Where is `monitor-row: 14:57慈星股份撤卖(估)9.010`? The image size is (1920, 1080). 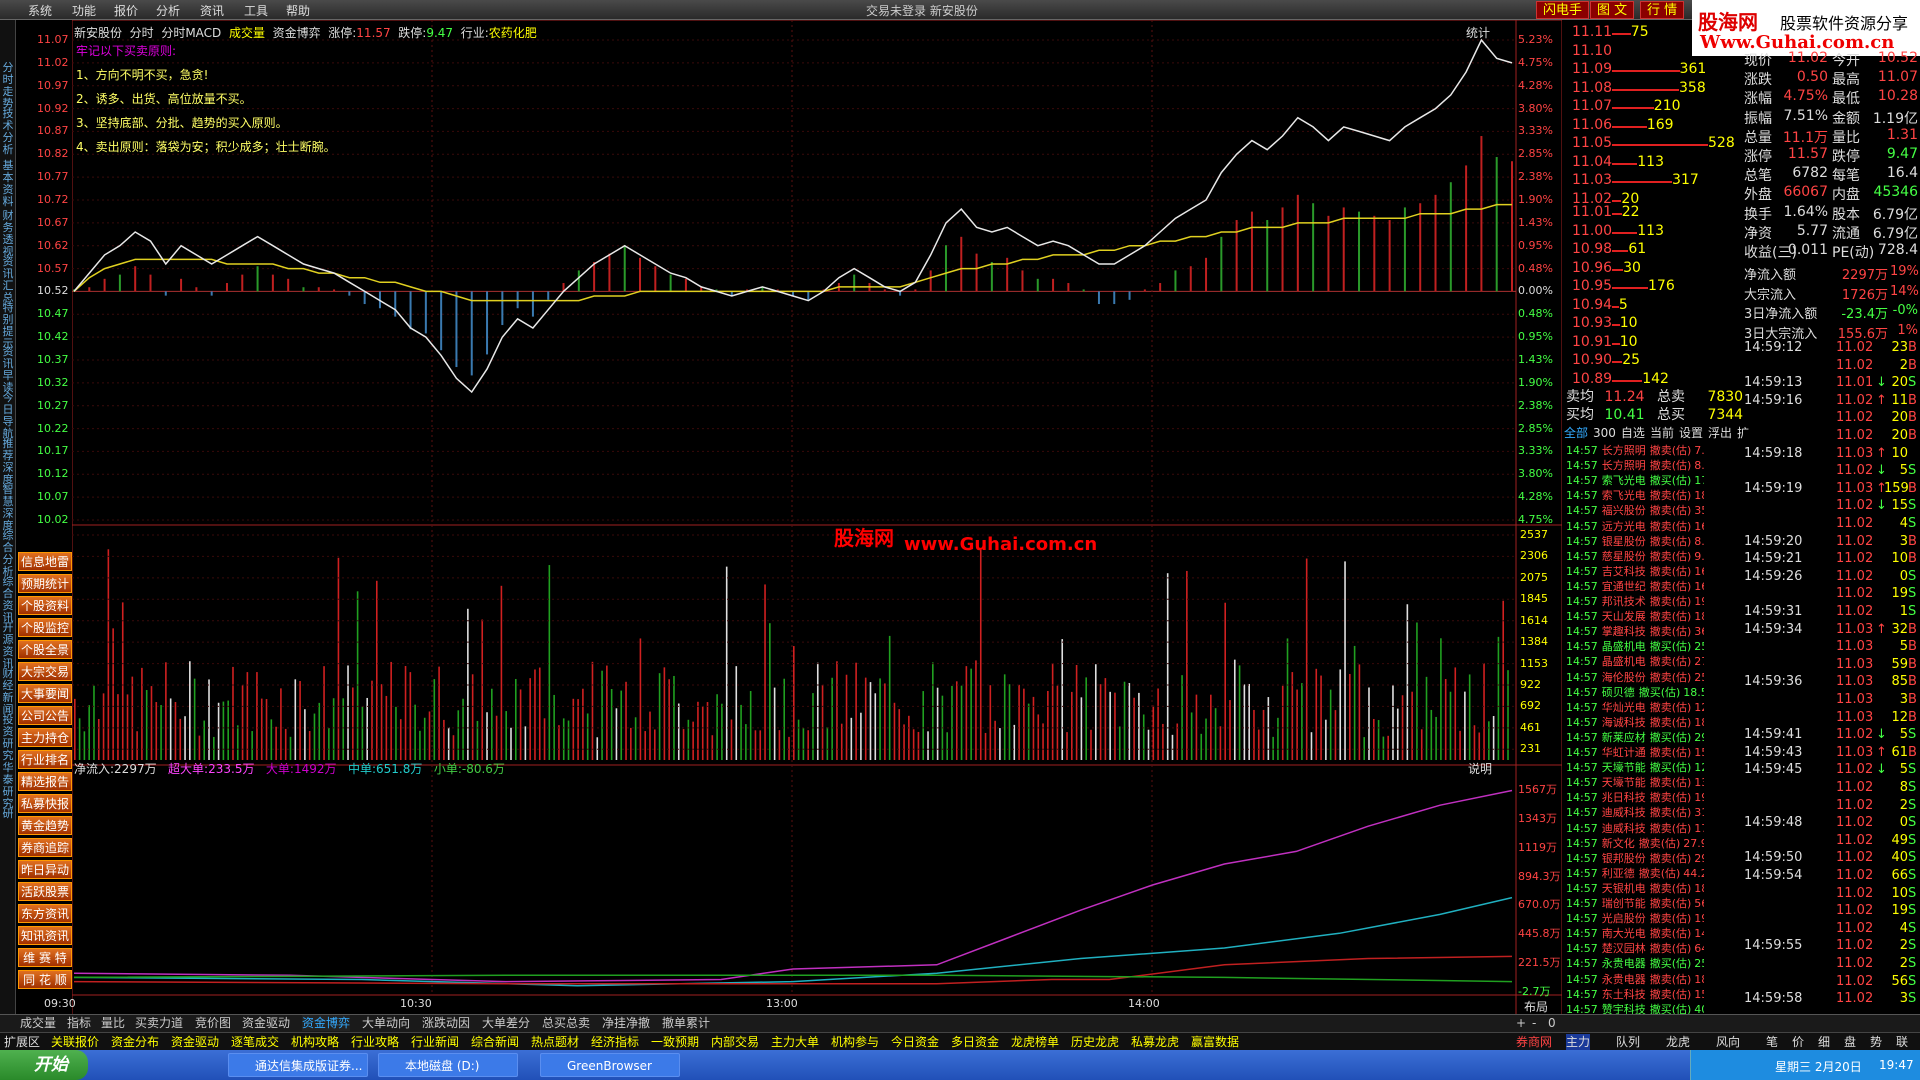 monitor-row: 14:57慈星股份撤卖(估)9.010 is located at coordinates (1635, 556).